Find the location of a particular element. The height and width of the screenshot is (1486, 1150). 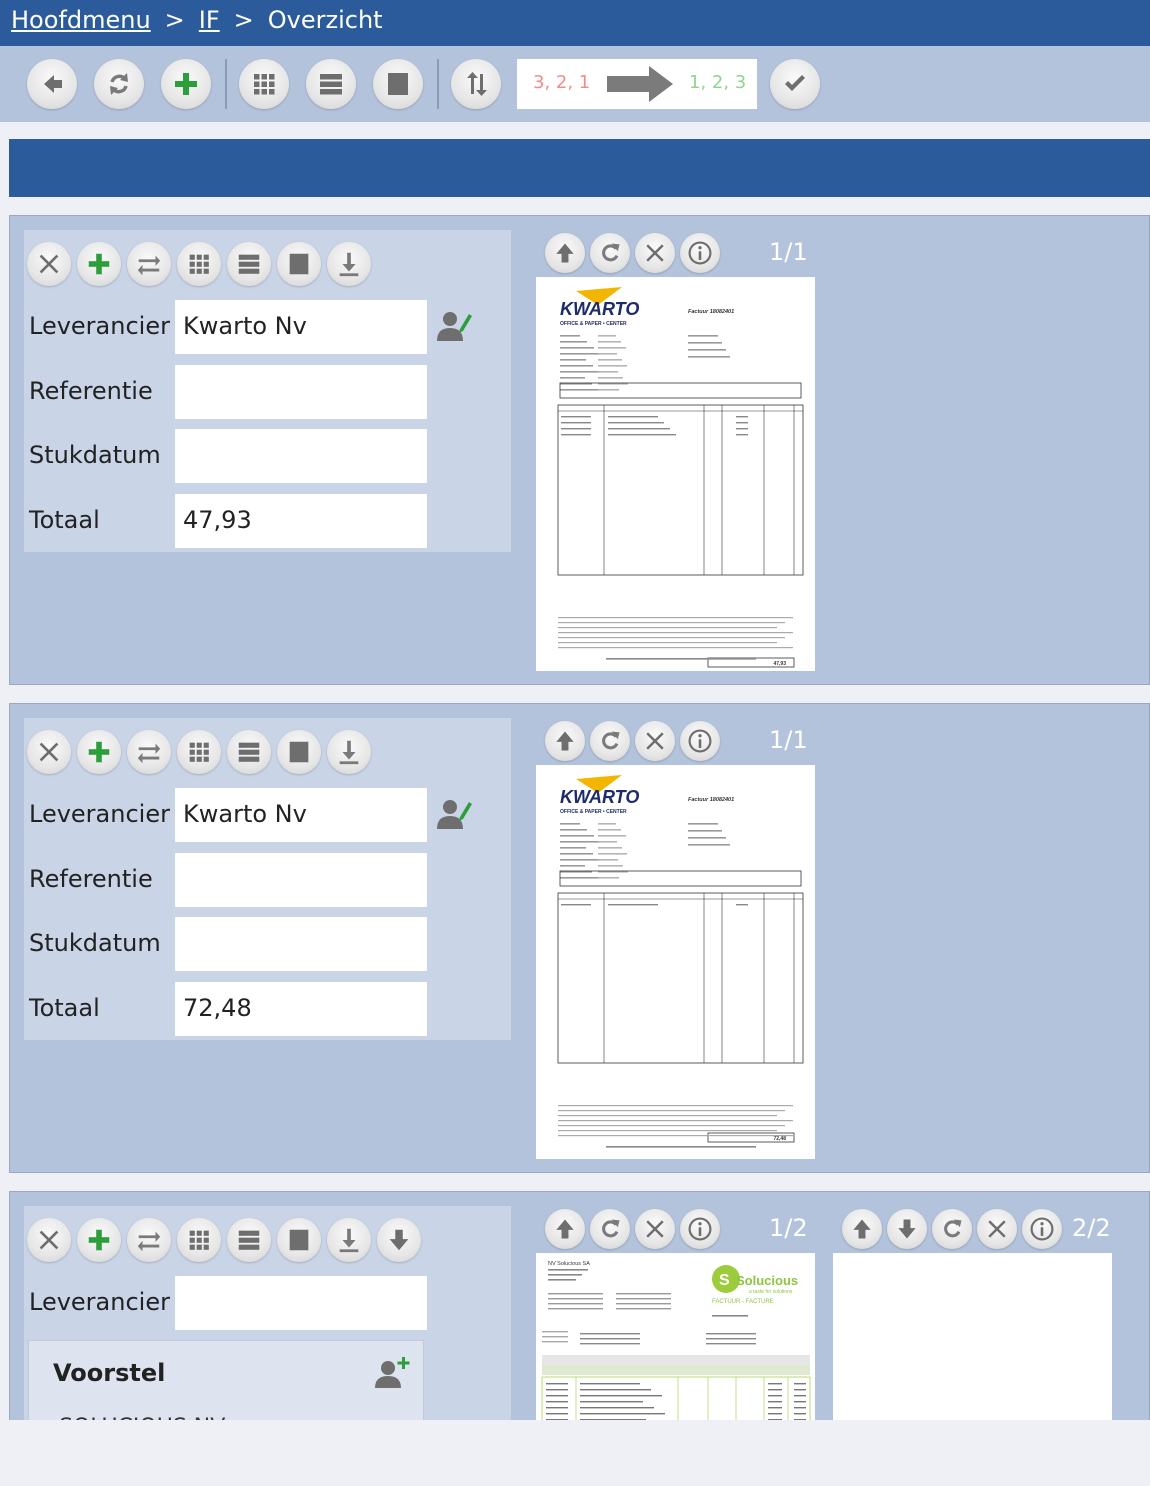

page-indicator: 1/1 is located at coordinates (788, 252).